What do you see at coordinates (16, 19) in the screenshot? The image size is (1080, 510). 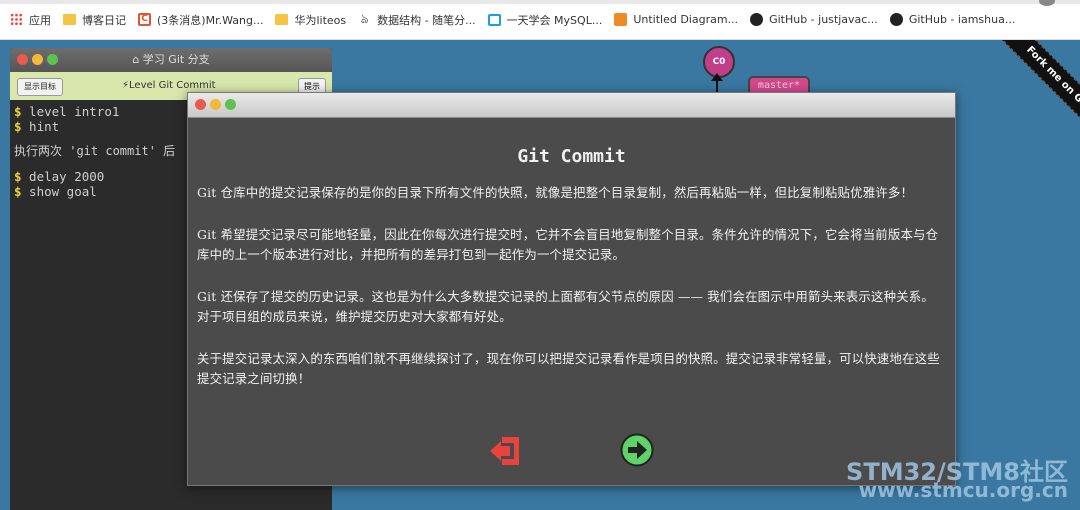 I see `apps-grid-icon` at bounding box center [16, 19].